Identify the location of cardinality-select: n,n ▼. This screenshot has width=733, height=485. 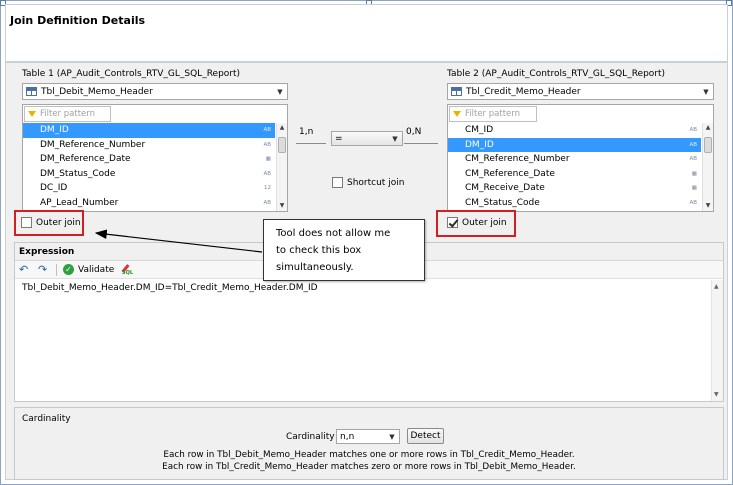
(368, 436).